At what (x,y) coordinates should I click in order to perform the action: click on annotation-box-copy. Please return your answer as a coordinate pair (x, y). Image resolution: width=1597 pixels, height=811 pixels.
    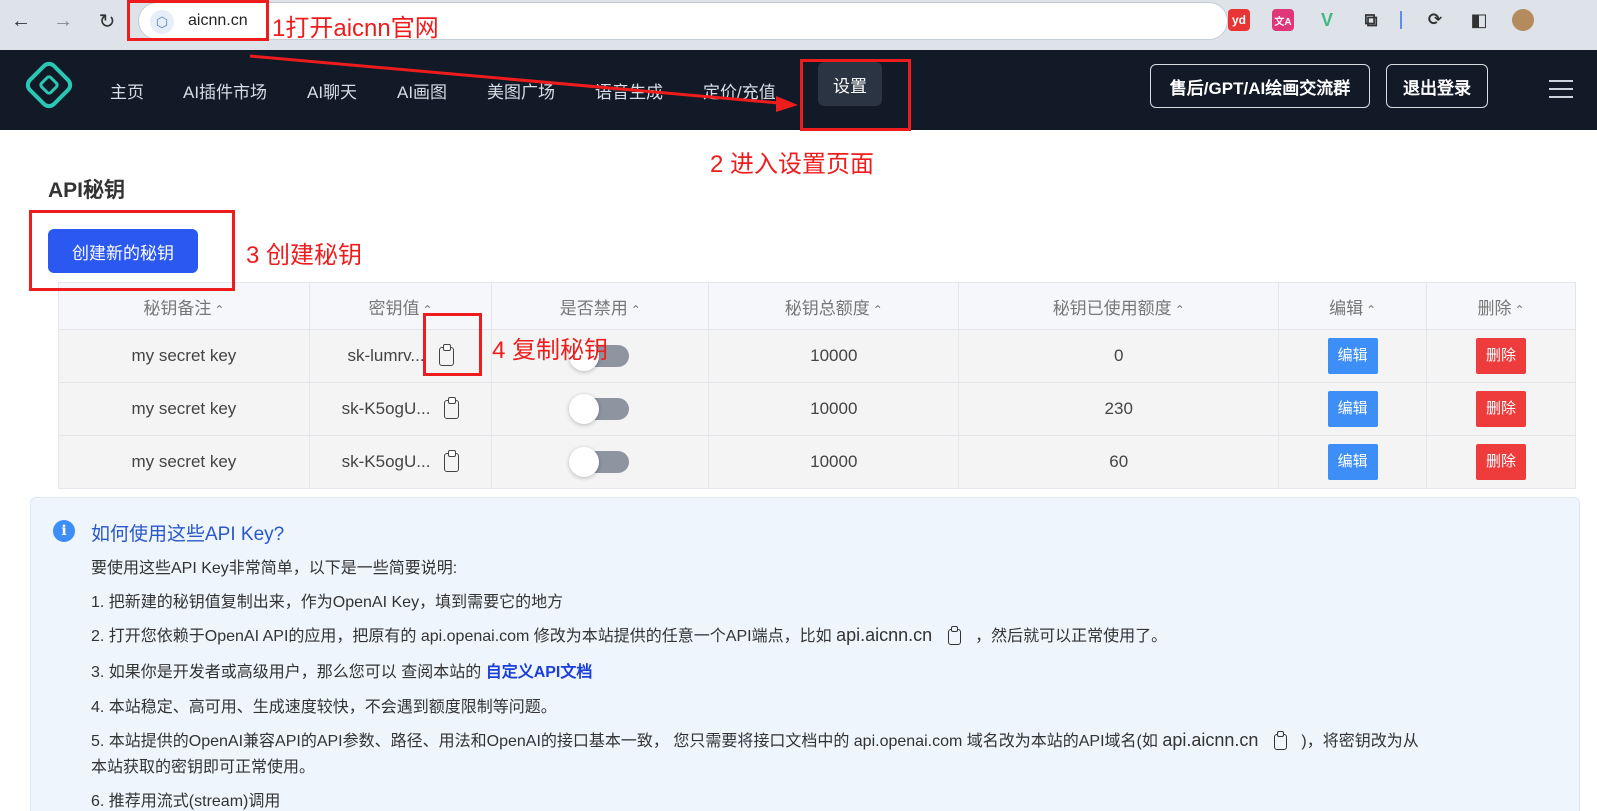
    Looking at the image, I should click on (452, 344).